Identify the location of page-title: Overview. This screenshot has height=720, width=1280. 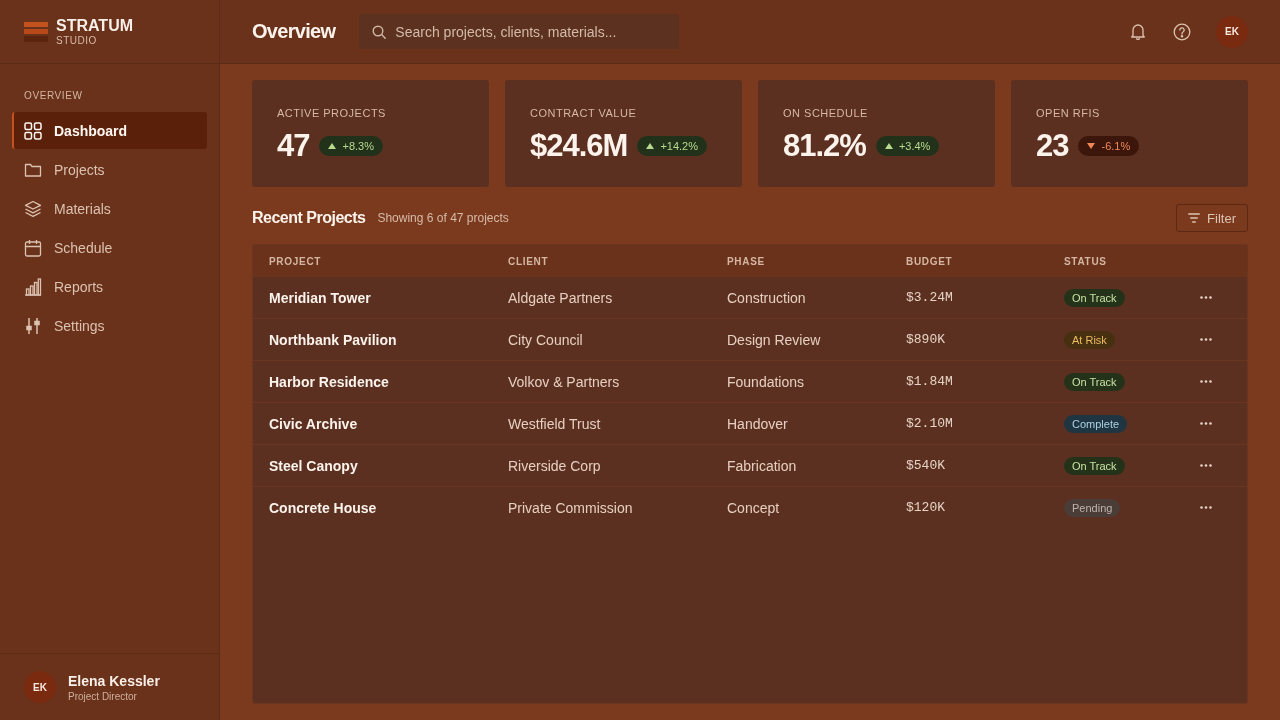
(294, 31).